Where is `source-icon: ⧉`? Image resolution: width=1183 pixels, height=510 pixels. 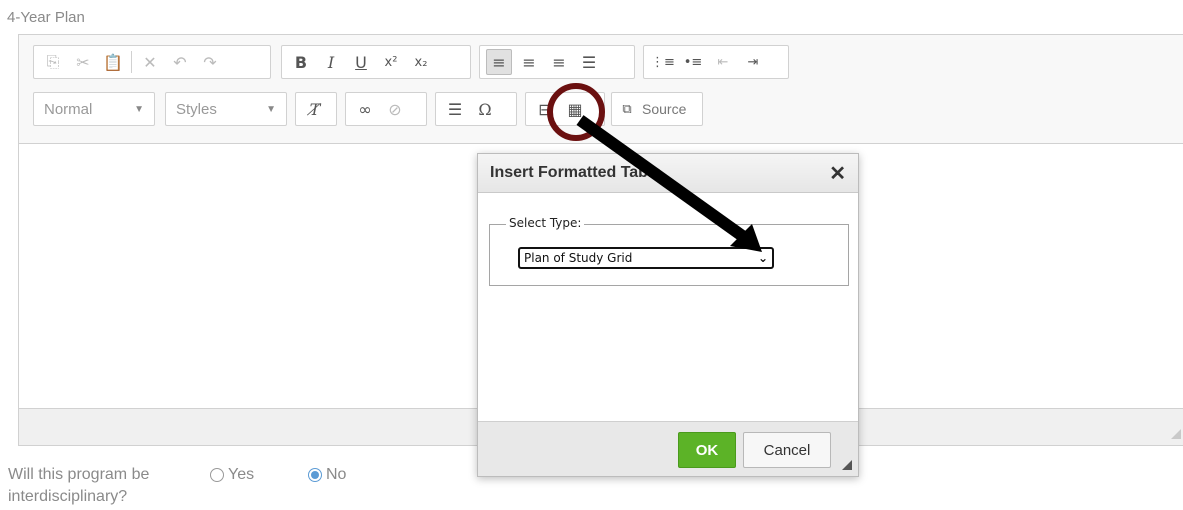
source-icon: ⧉ is located at coordinates (627, 109).